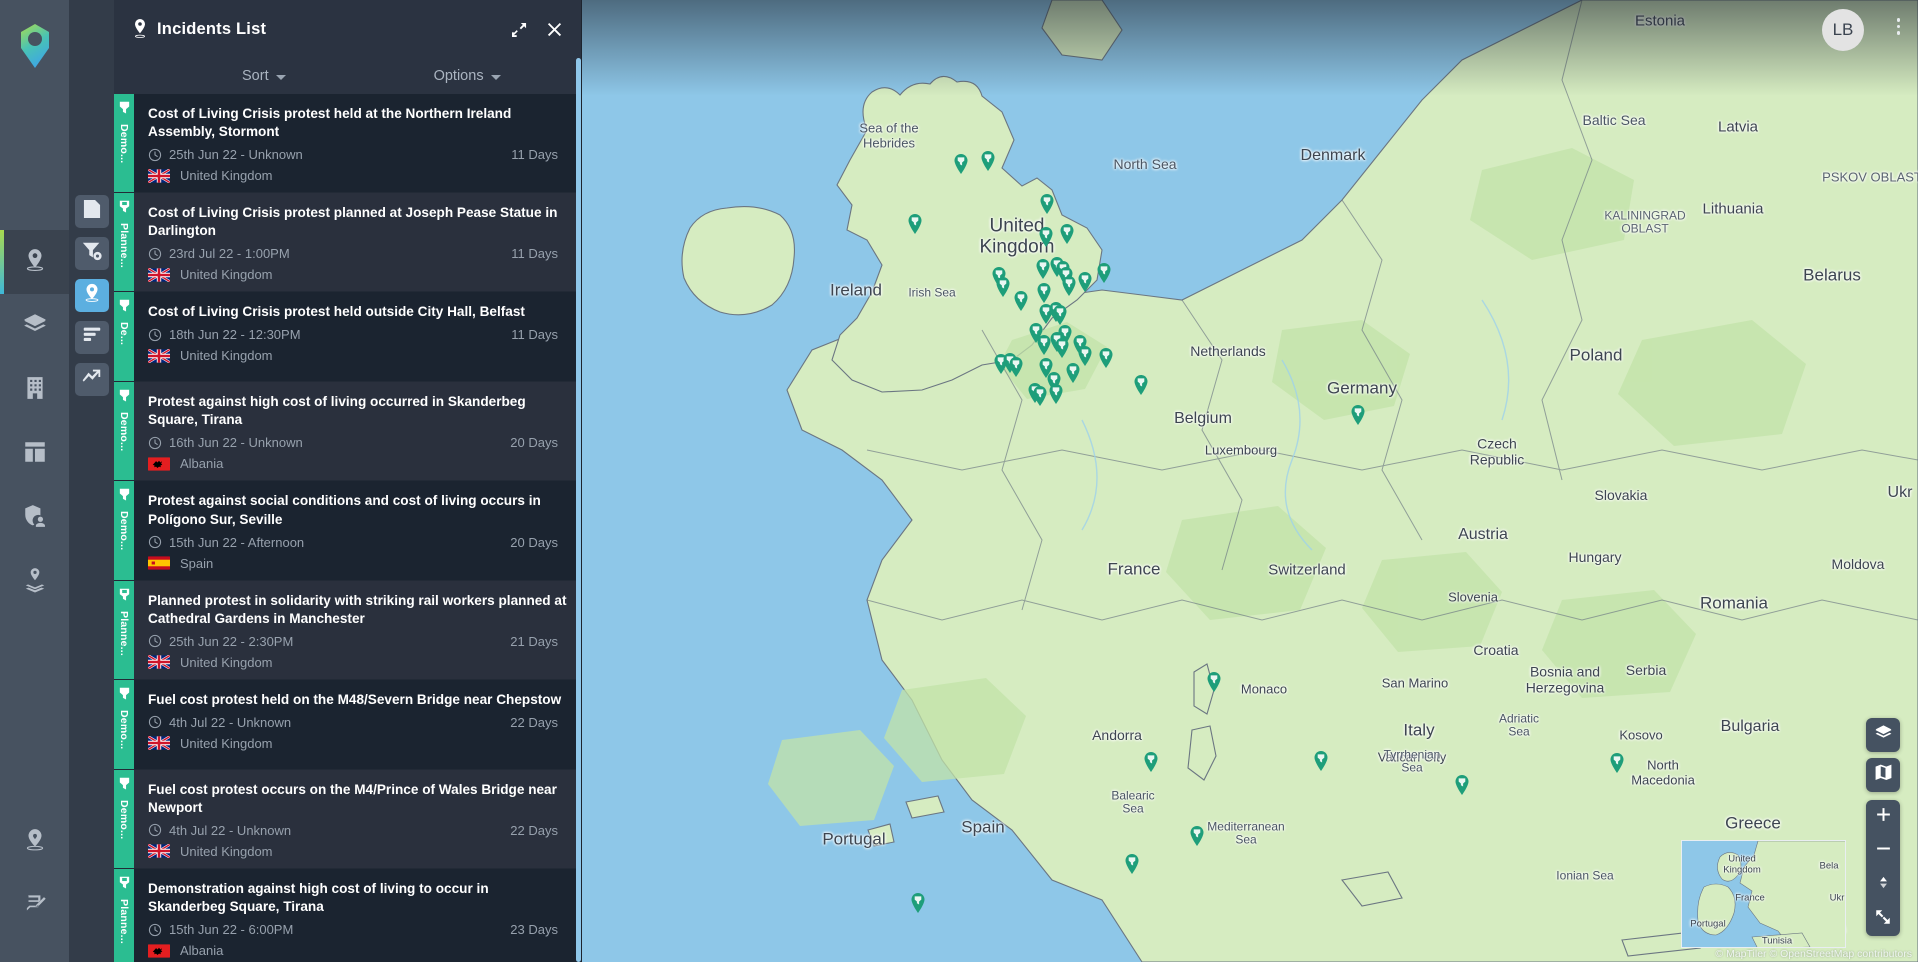  What do you see at coordinates (357, 563) in the screenshot?
I see `incident-country-row: Spain` at bounding box center [357, 563].